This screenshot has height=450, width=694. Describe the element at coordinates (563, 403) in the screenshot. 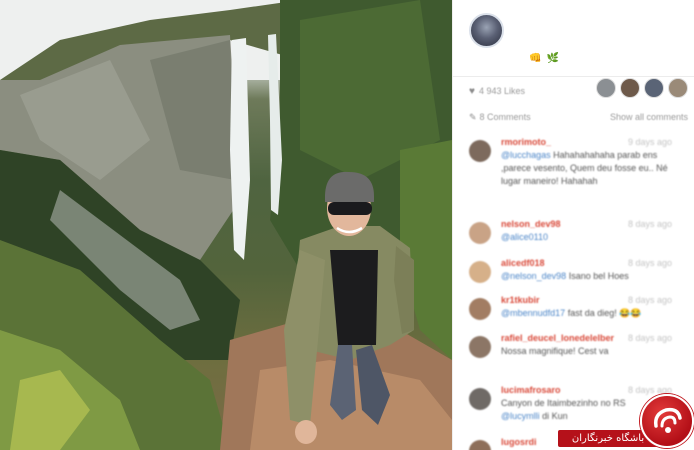

I see `comment-body: Canyon de Itaimbezinho no RS` at that location.